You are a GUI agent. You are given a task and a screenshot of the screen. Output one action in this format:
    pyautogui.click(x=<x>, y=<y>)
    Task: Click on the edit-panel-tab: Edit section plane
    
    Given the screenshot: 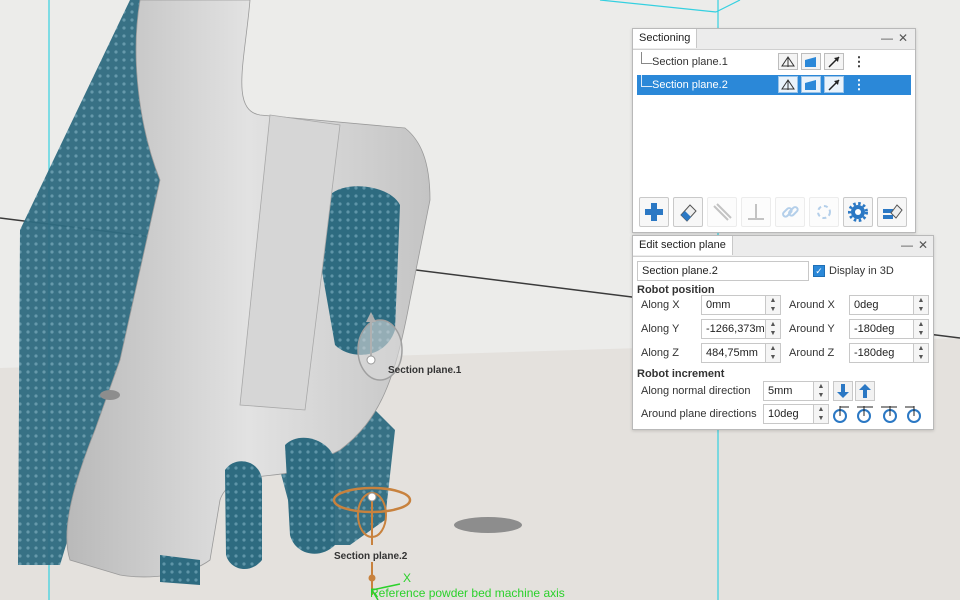 What is the action you would take?
    pyautogui.click(x=683, y=245)
    